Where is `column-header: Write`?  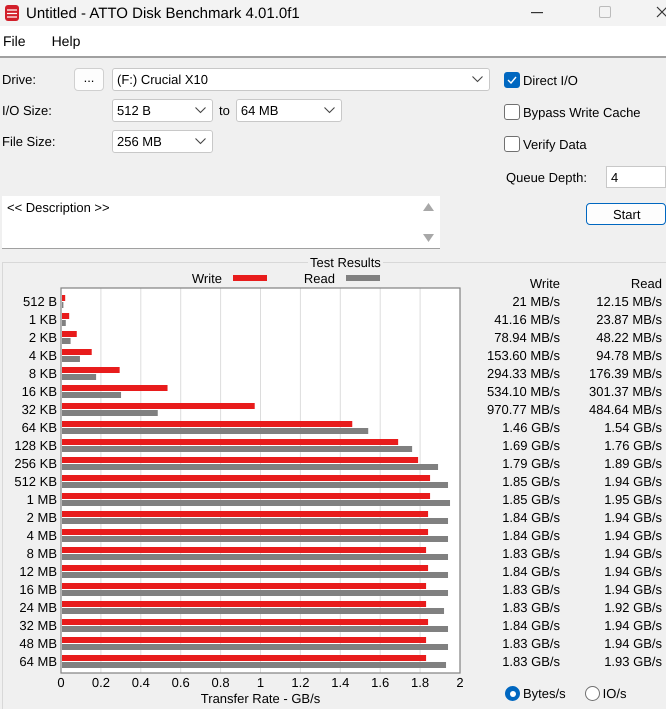
column-header: Write is located at coordinates (544, 284).